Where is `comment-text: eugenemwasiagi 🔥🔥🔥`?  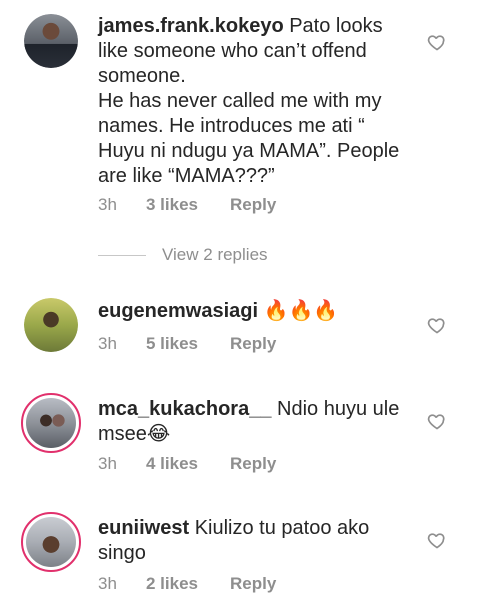
comment-text: eugenemwasiagi 🔥🔥🔥 is located at coordinates (254, 311).